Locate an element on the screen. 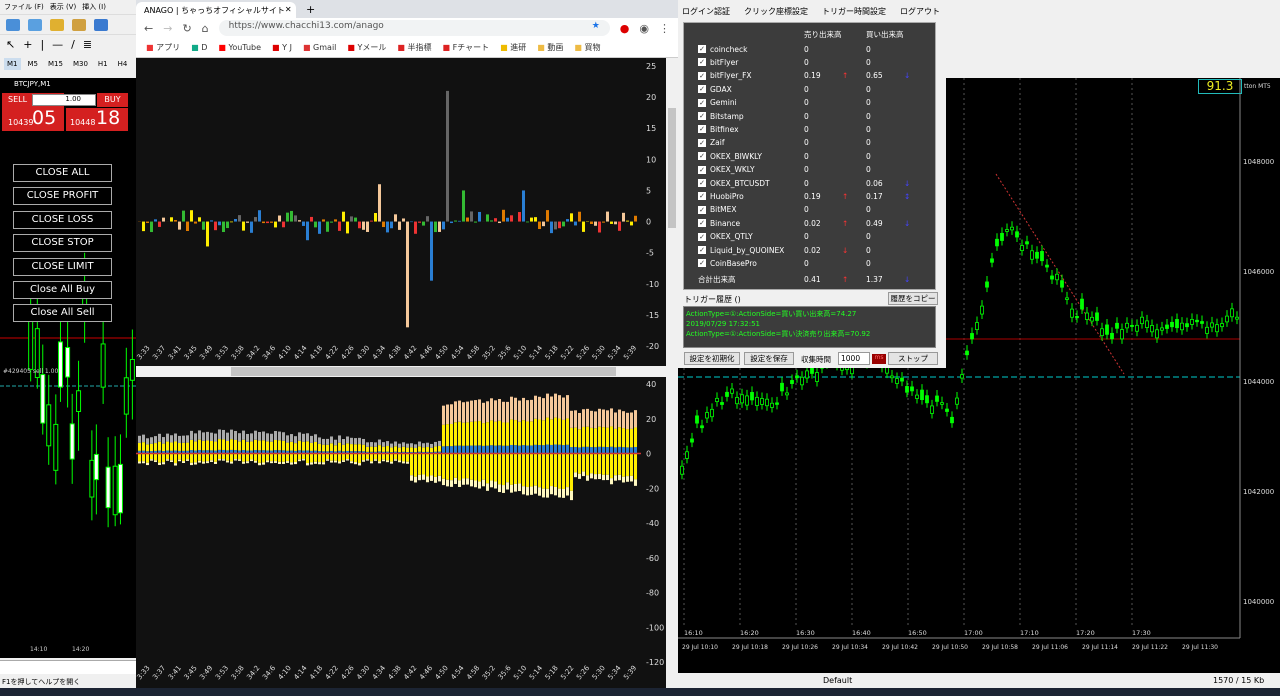 This screenshot has height=696, width=1280. buy-price-big: 18 is located at coordinates (108, 118).